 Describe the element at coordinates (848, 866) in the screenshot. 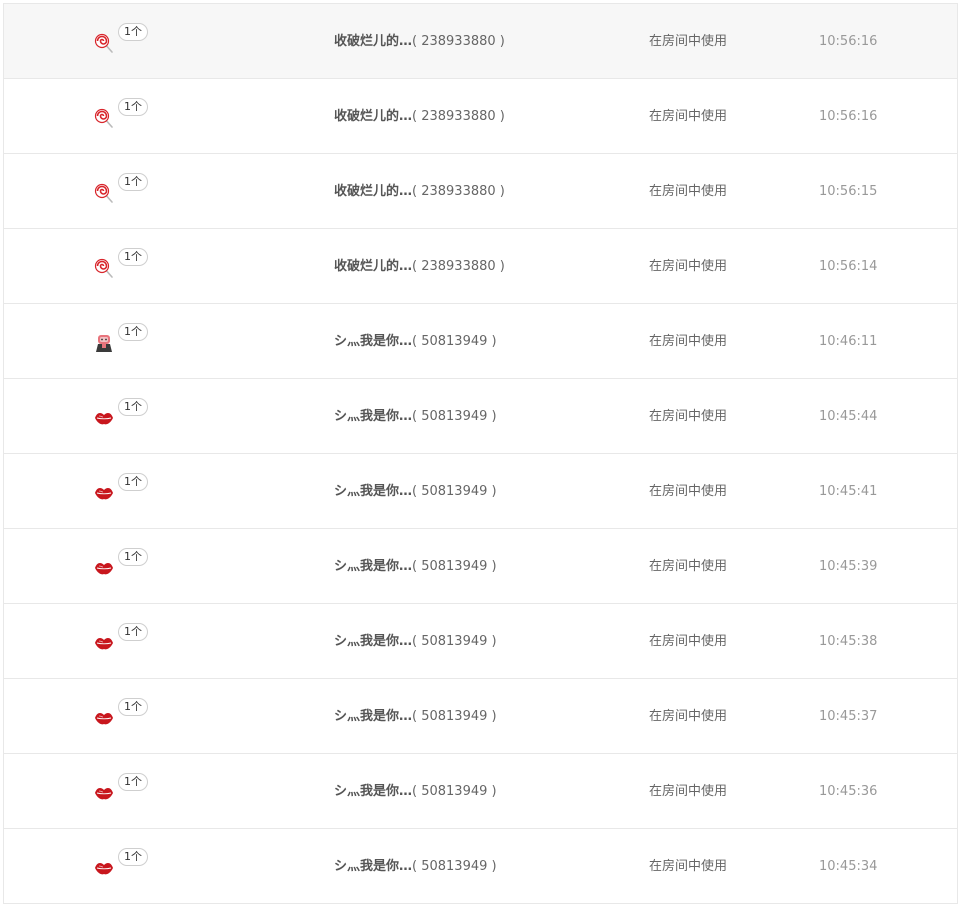

I see `timestamp: 10:45:34` at that location.